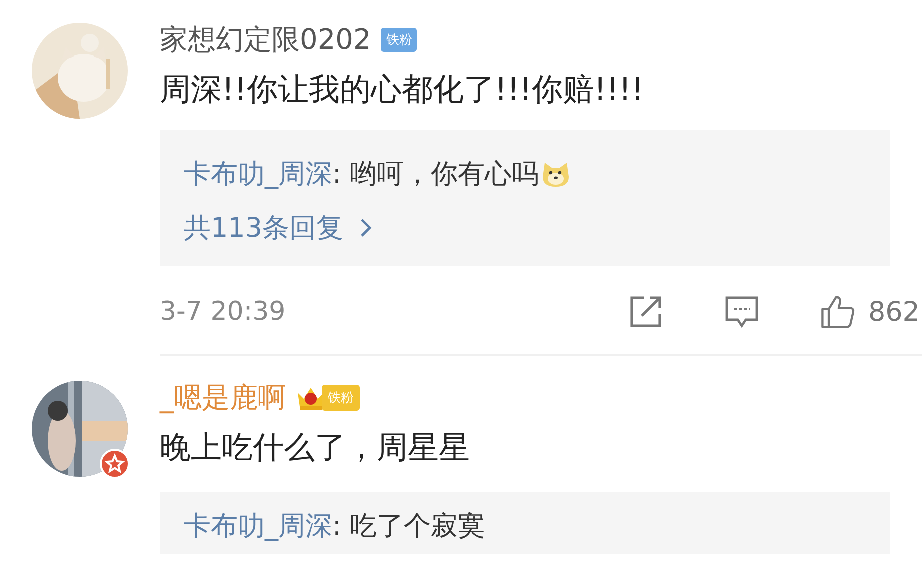  Describe the element at coordinates (646, 312) in the screenshot. I see `share-icon` at that location.